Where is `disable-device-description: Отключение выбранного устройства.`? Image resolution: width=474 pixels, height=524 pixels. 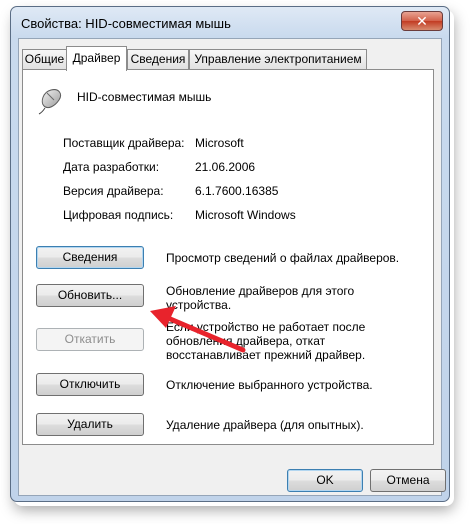 disable-device-description: Отключение выбранного устройства. is located at coordinates (269, 385).